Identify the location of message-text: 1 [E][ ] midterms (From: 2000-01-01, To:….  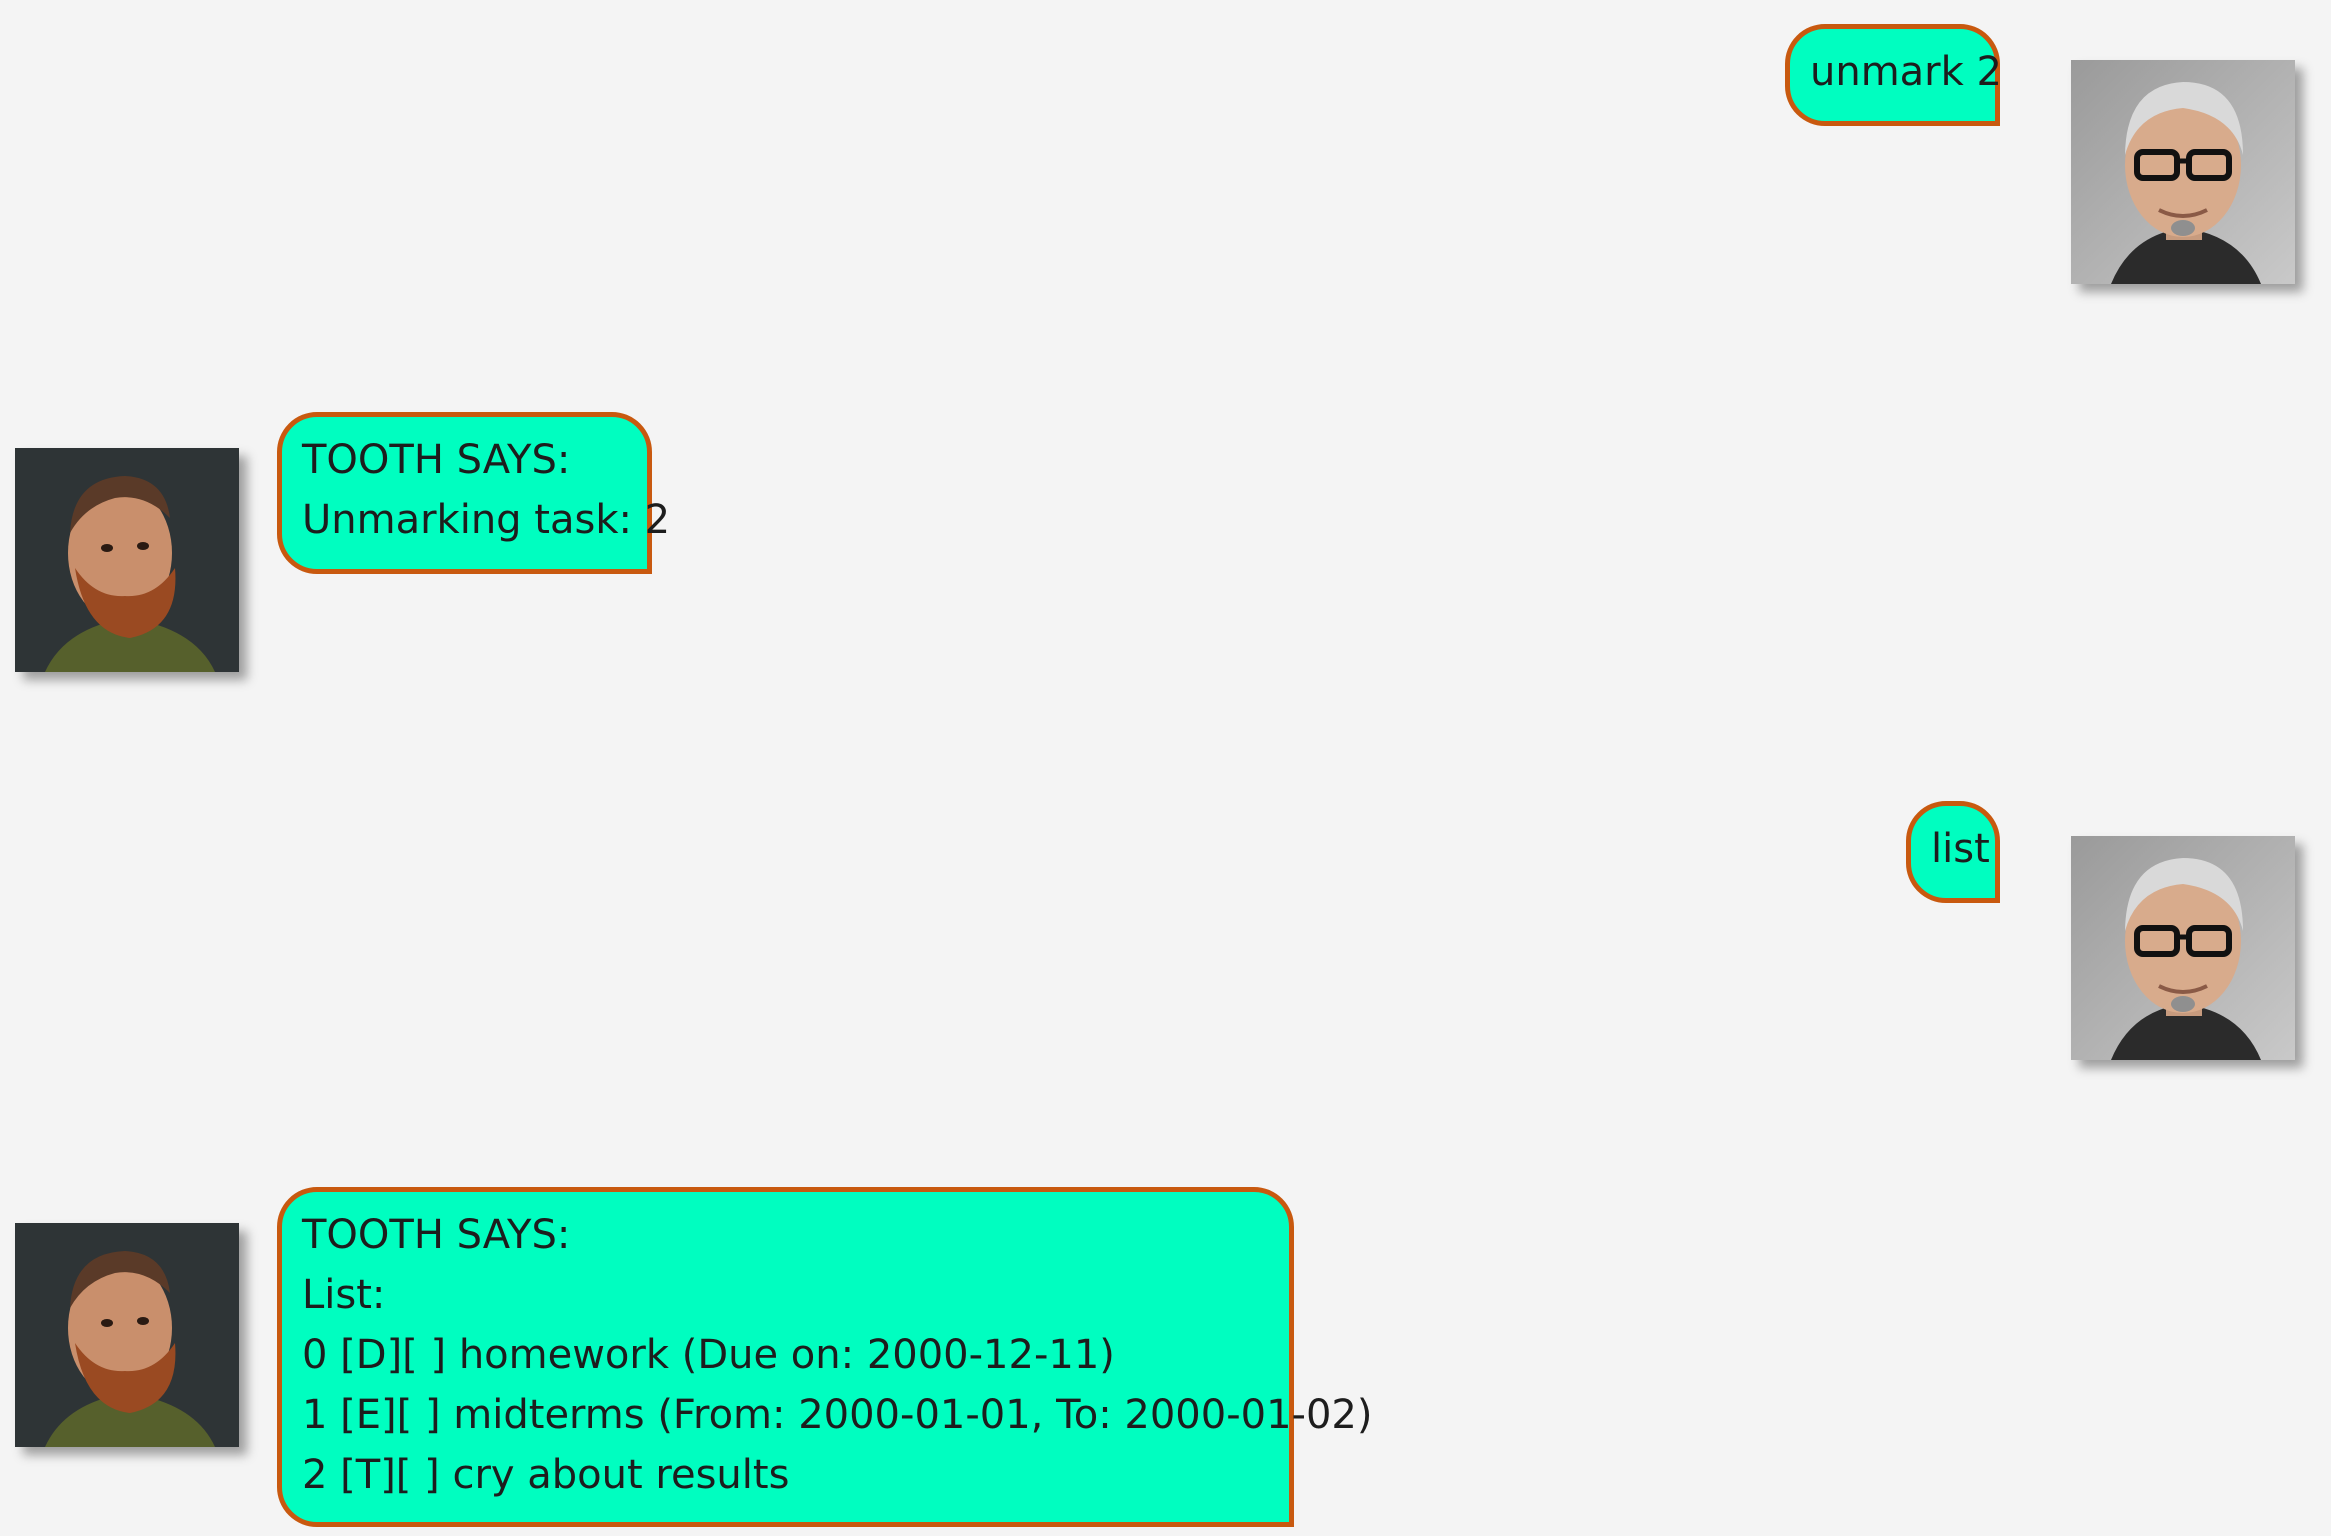
(837, 1415).